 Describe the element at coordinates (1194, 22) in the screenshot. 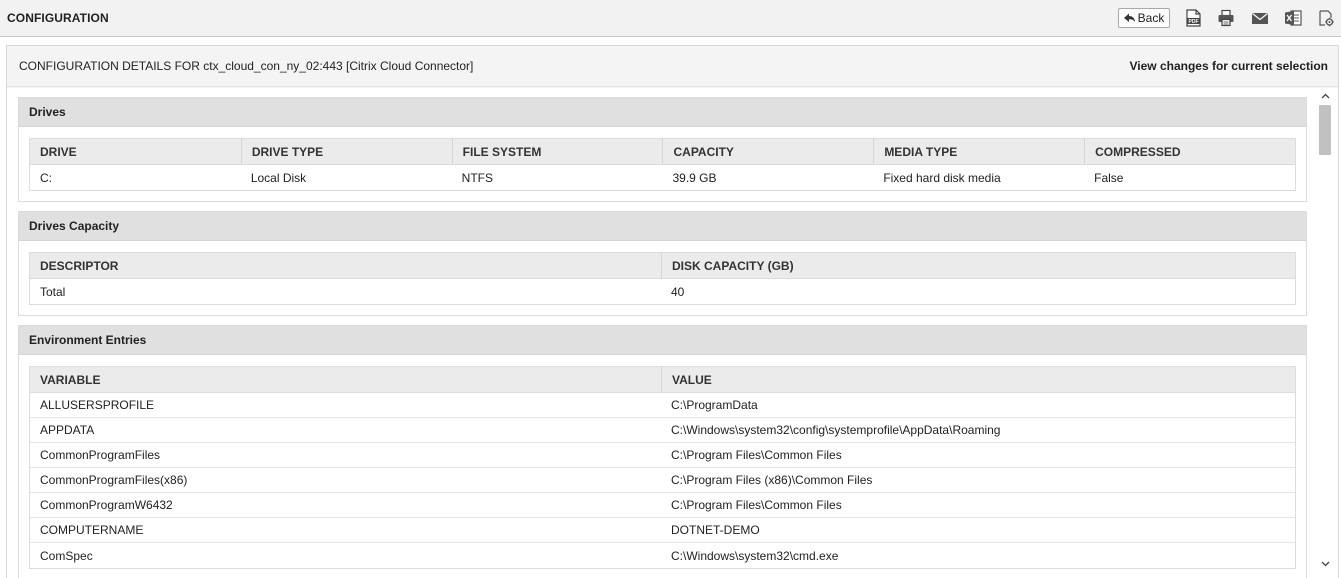

I see `svg-text: PDF` at that location.